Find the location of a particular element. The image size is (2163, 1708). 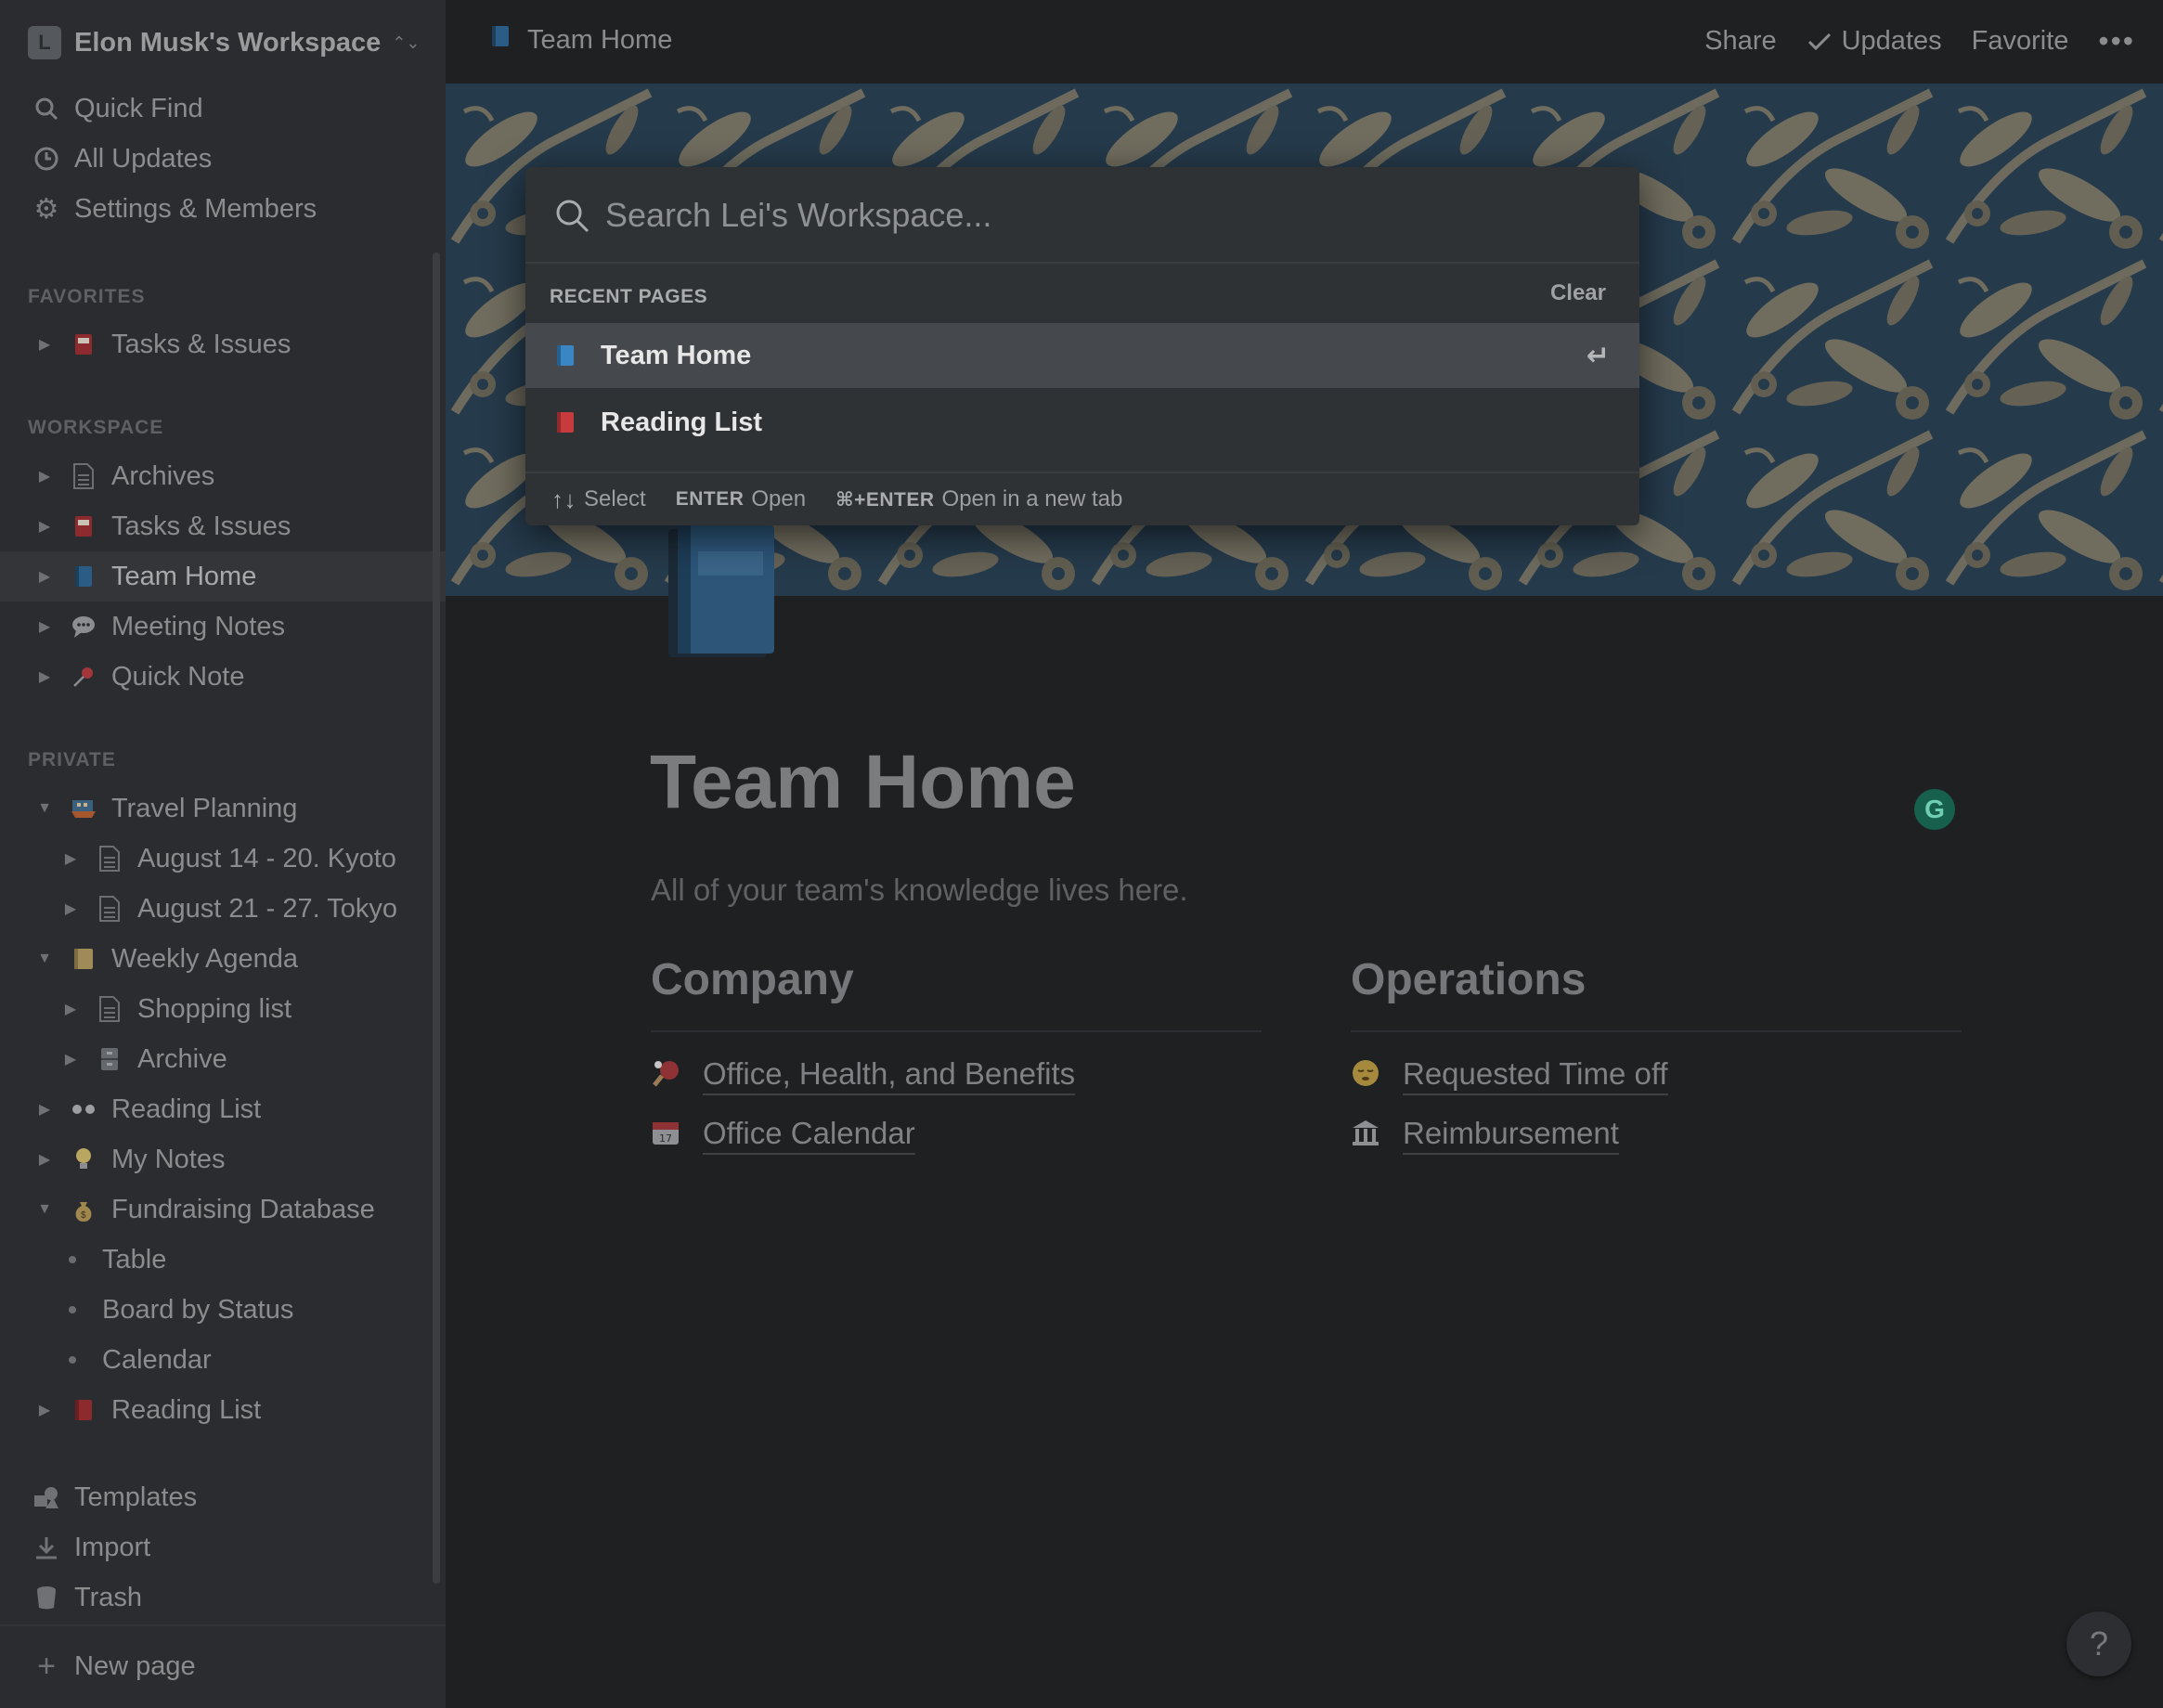

hint-new-tab: ⌘+ENTER Open in a new tab is located at coordinates (978, 499).